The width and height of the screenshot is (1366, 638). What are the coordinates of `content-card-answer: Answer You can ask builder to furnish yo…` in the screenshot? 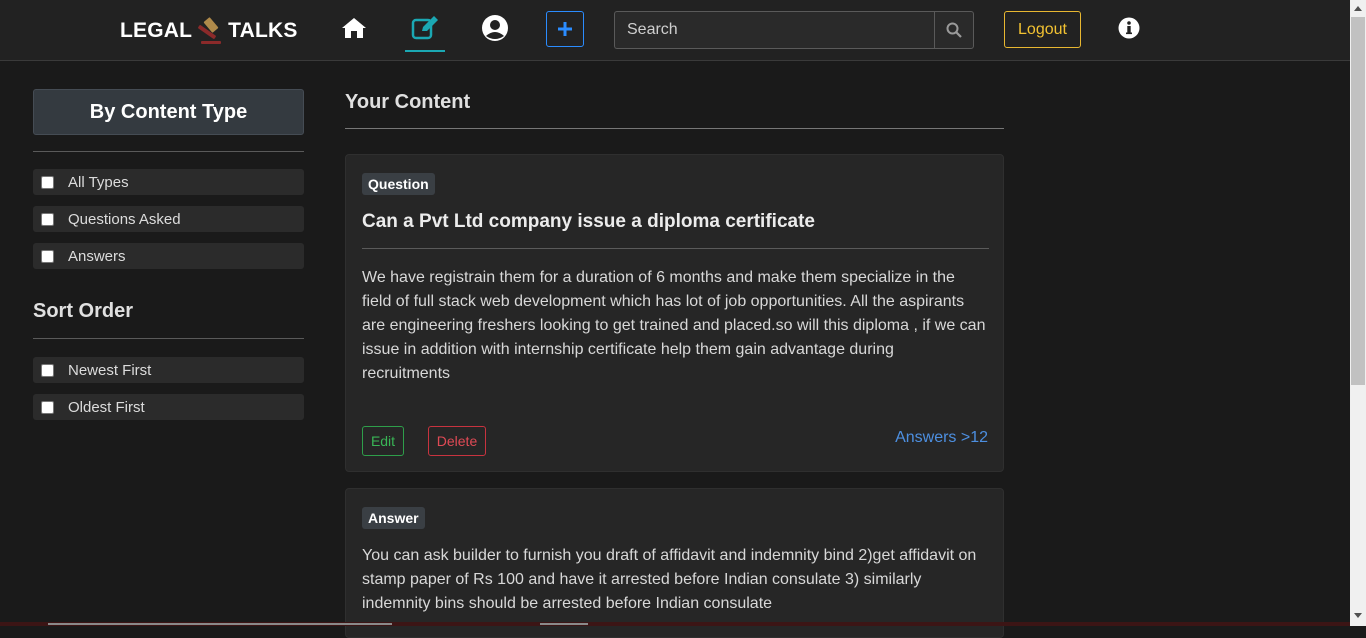 It's located at (674, 563).